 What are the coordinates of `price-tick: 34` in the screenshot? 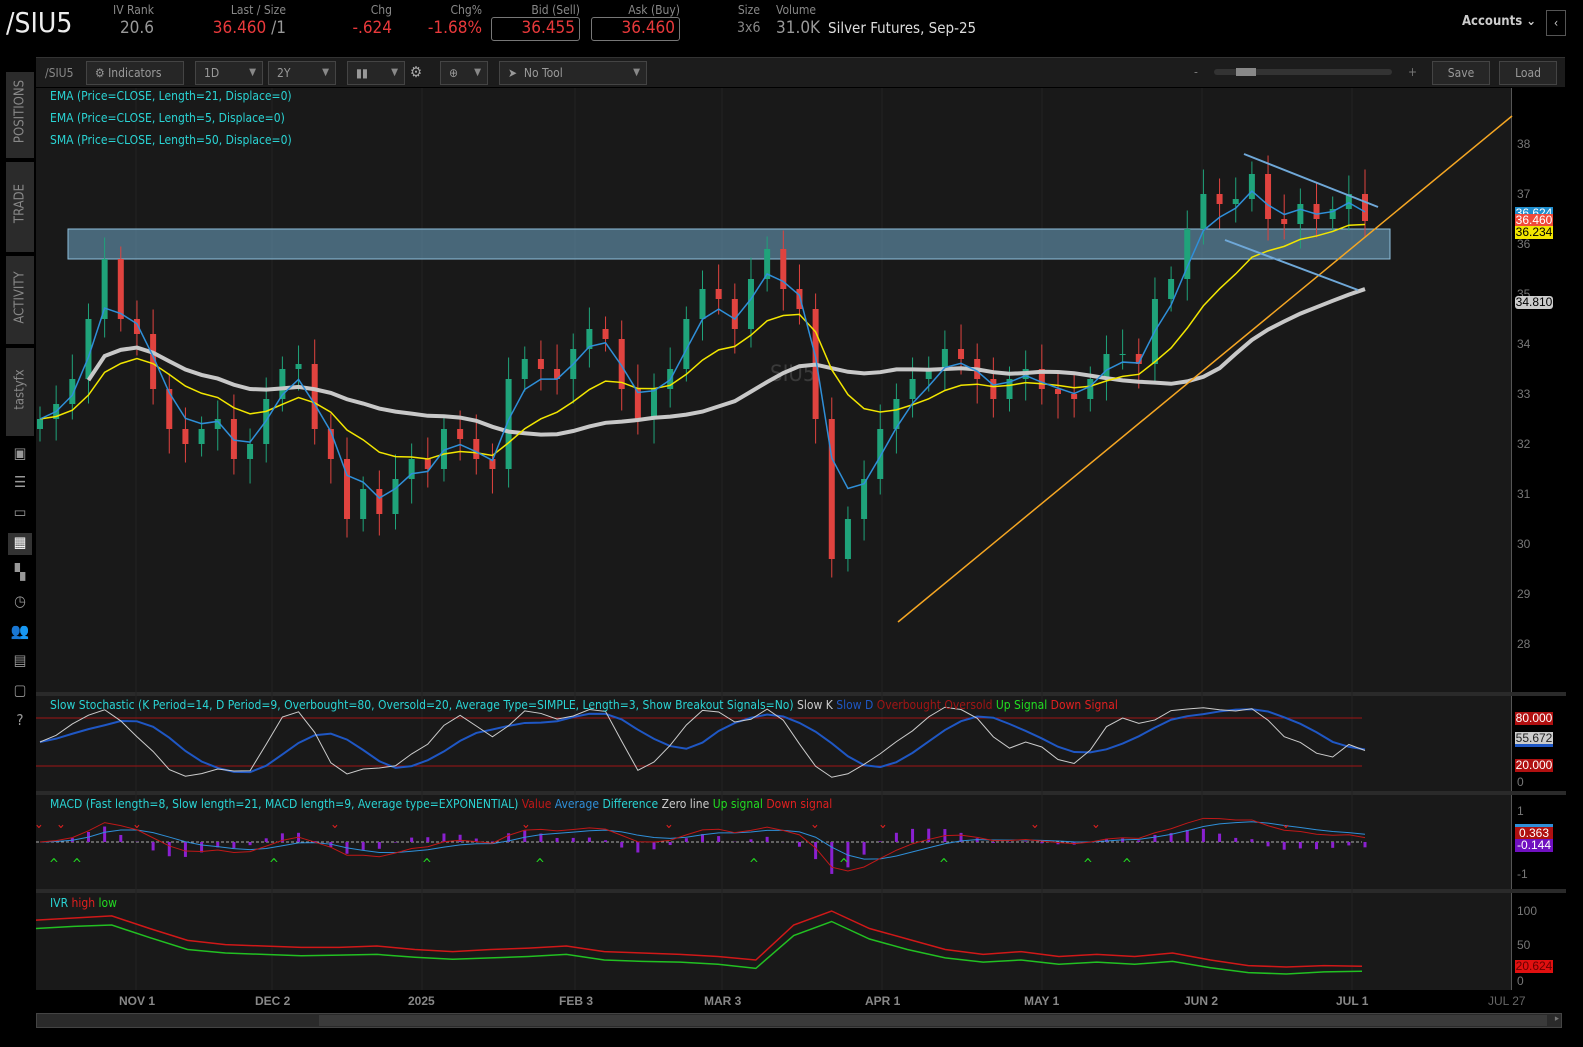 It's located at (1524, 344).